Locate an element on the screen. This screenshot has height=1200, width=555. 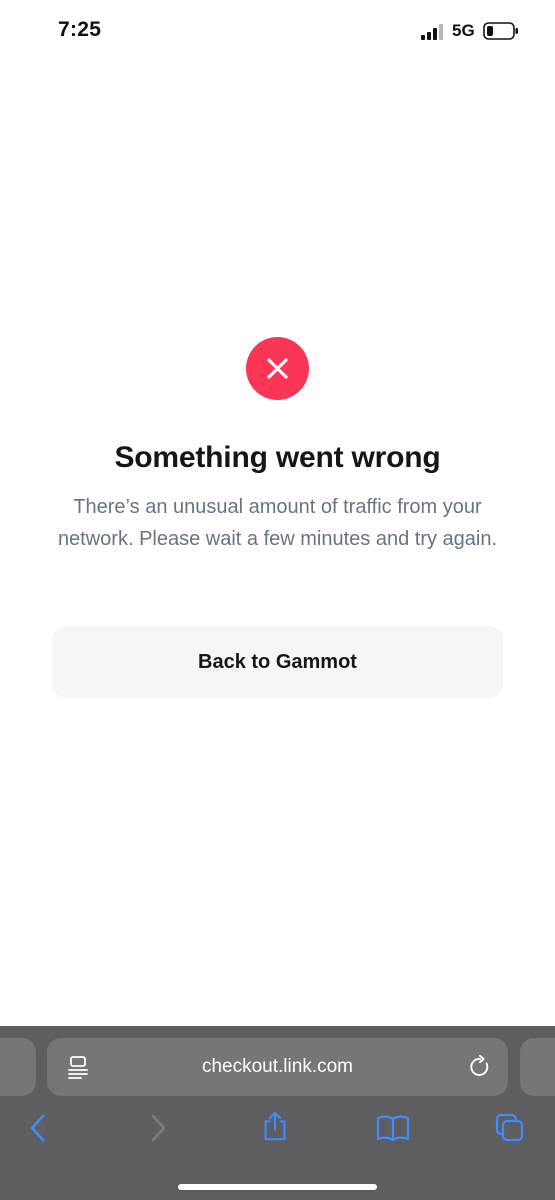
network-type: 5G is located at coordinates (463, 30).